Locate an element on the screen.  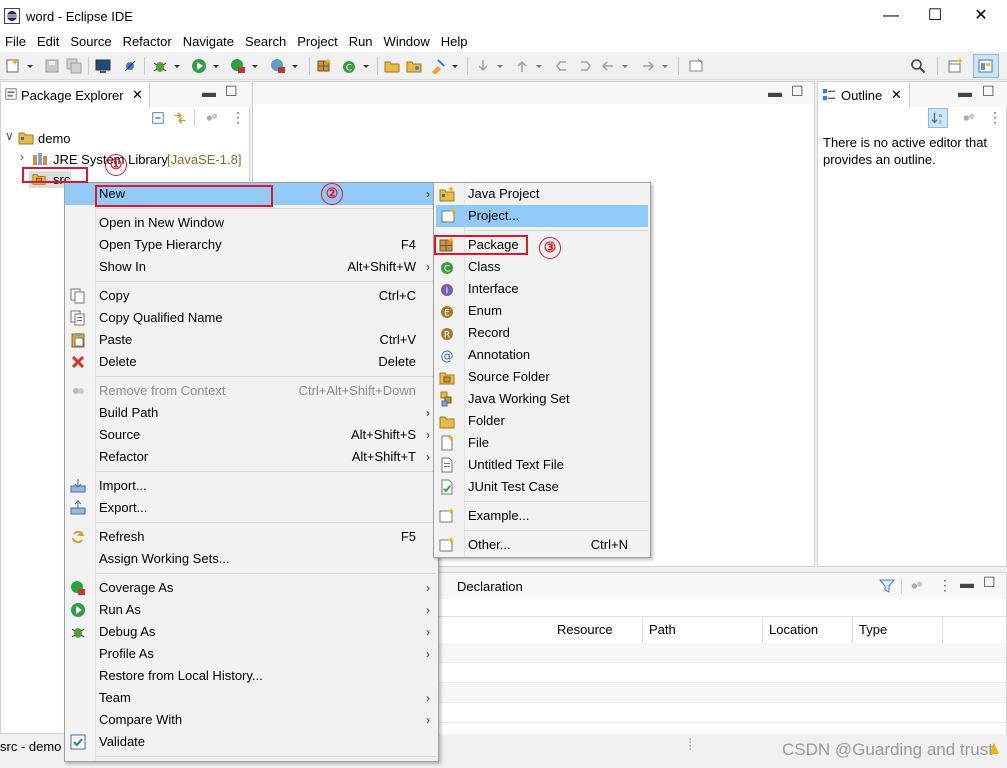
menu-item-compare-with: Compare With › is located at coordinates (251, 720).